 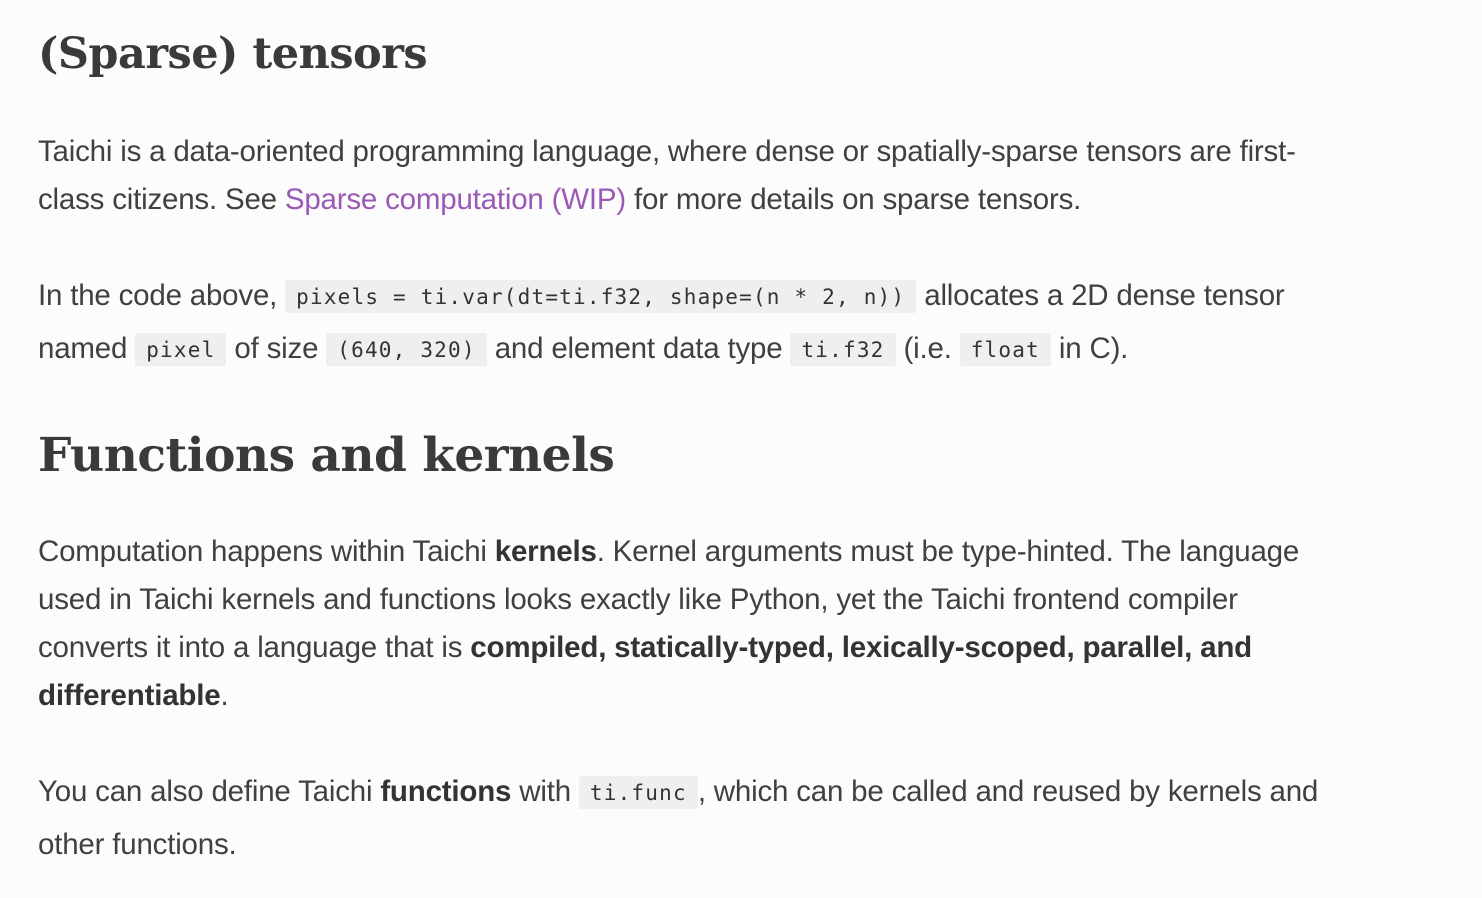 I want to click on text-fragment: for more details on sparse tensors., so click(x=854, y=199).